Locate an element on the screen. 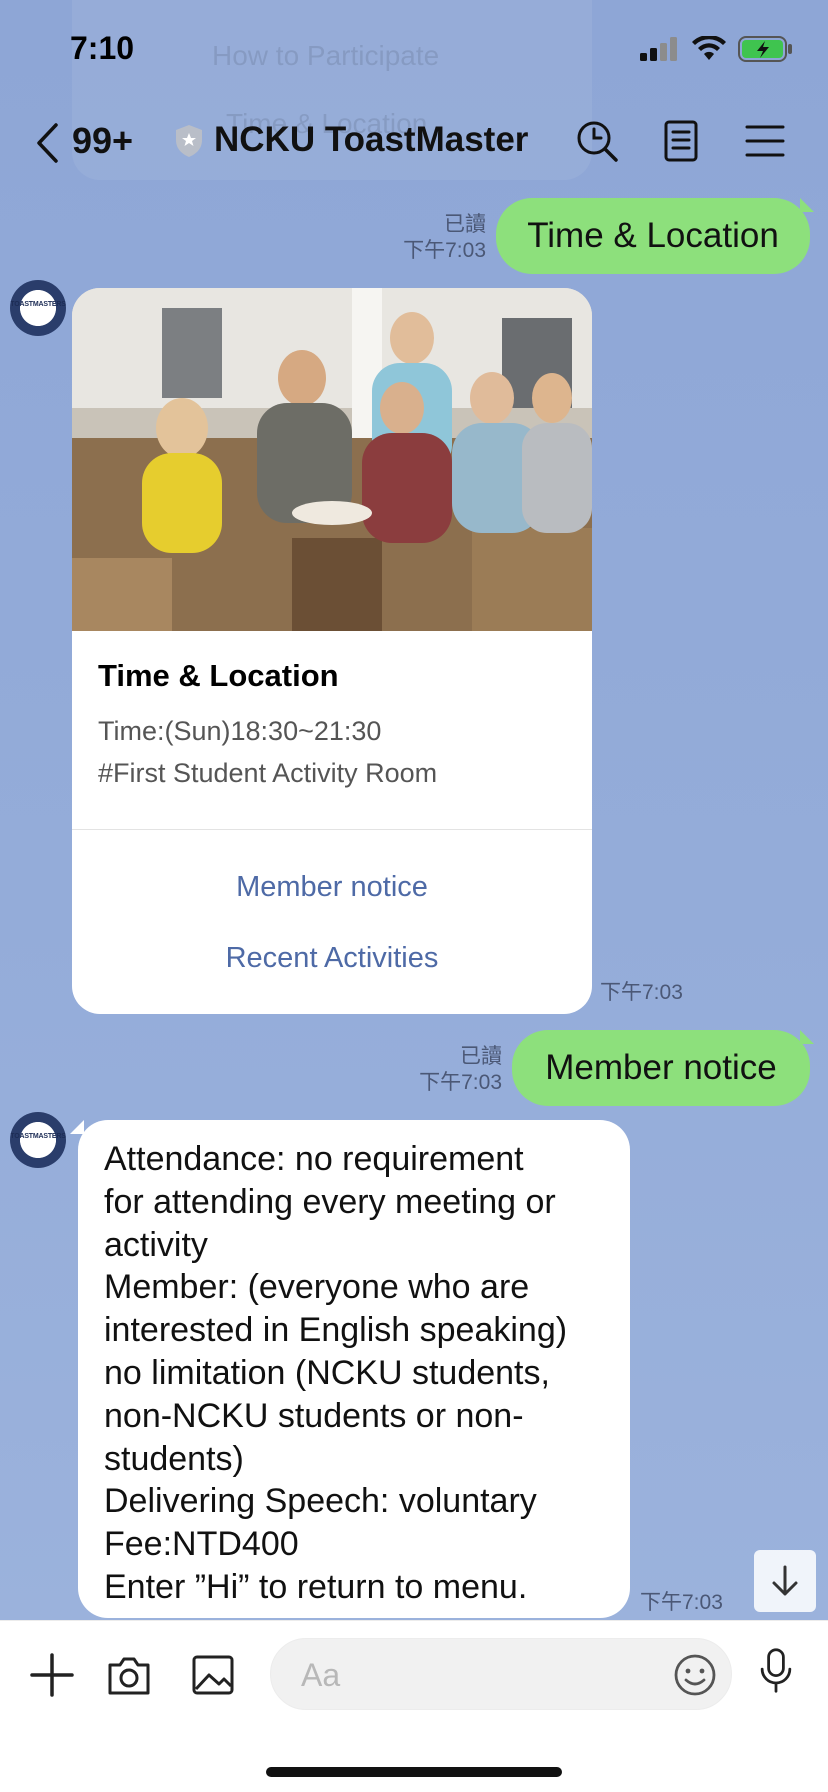 The height and width of the screenshot is (1792, 828). message-line: Enter ”Hi” to return to menu. is located at coordinates (316, 1586).